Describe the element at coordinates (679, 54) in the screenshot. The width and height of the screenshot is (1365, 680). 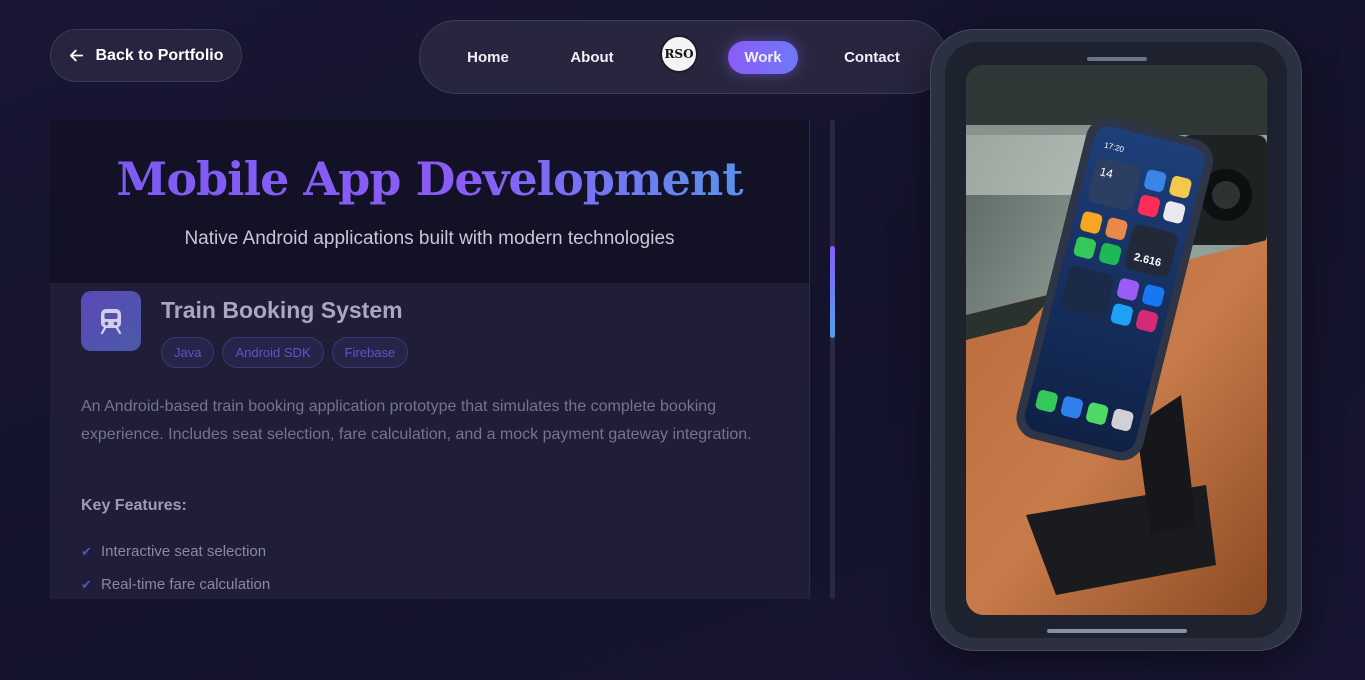
I see `logo: RSO` at that location.